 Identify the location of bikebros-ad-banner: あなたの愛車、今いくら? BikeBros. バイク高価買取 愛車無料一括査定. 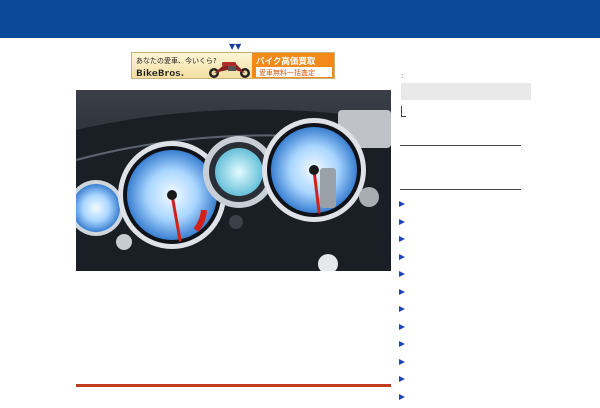
(233, 65).